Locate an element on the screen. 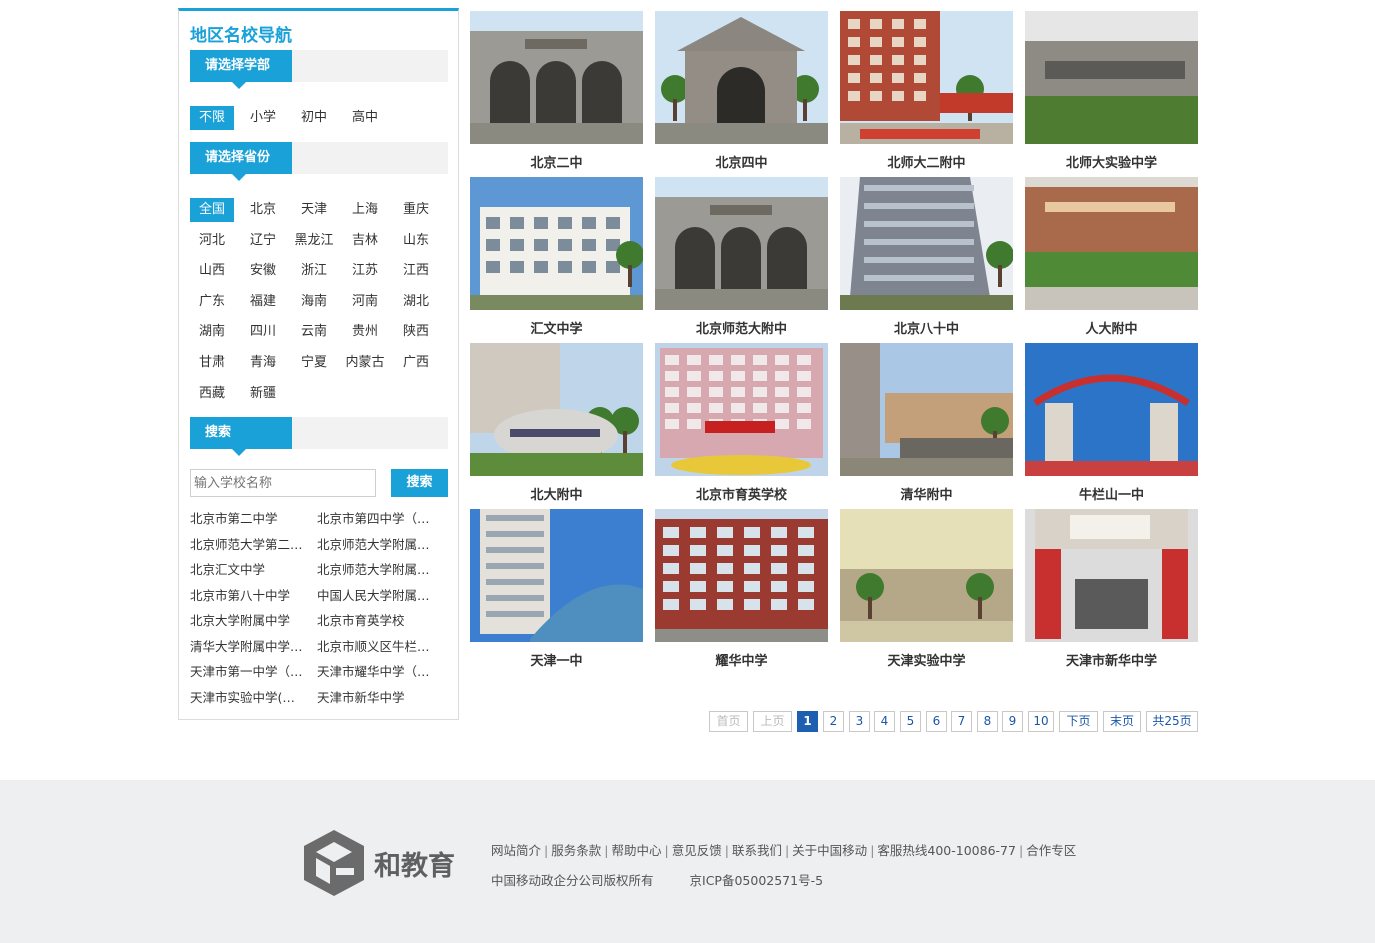  school-card: 清华附中 is located at coordinates (926, 423).